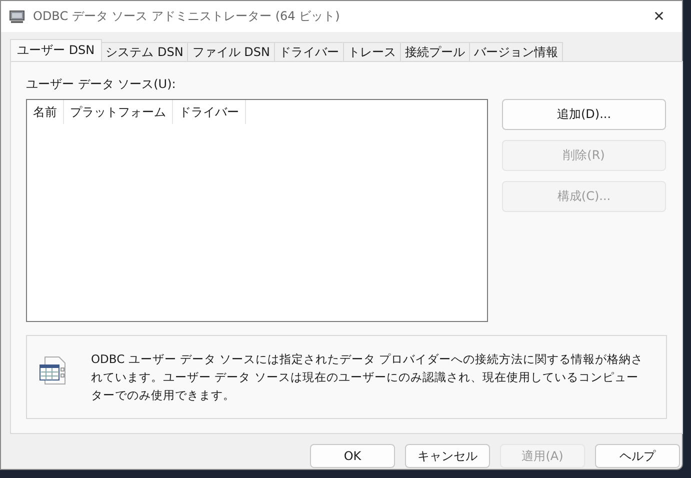  I want to click on window-title: ODBC データ ソース アドミニストレーター (64 ビット), so click(187, 16).